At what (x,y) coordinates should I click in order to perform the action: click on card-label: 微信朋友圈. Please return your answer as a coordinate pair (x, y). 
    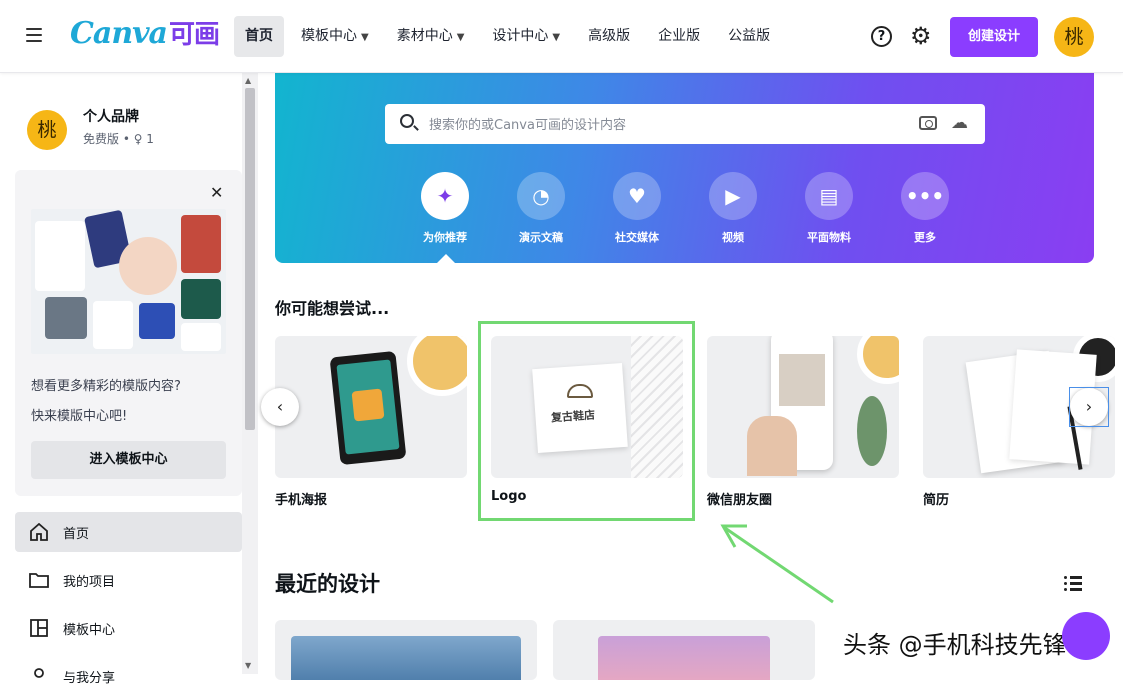
    Looking at the image, I should click on (740, 500).